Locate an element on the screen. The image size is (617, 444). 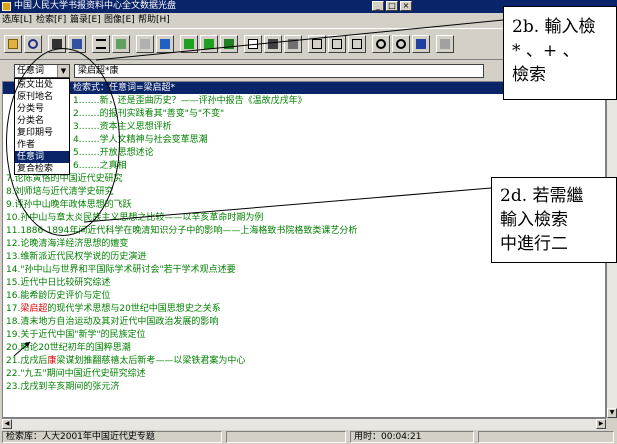
callout-line-2b is located at coordinates (299, 40).